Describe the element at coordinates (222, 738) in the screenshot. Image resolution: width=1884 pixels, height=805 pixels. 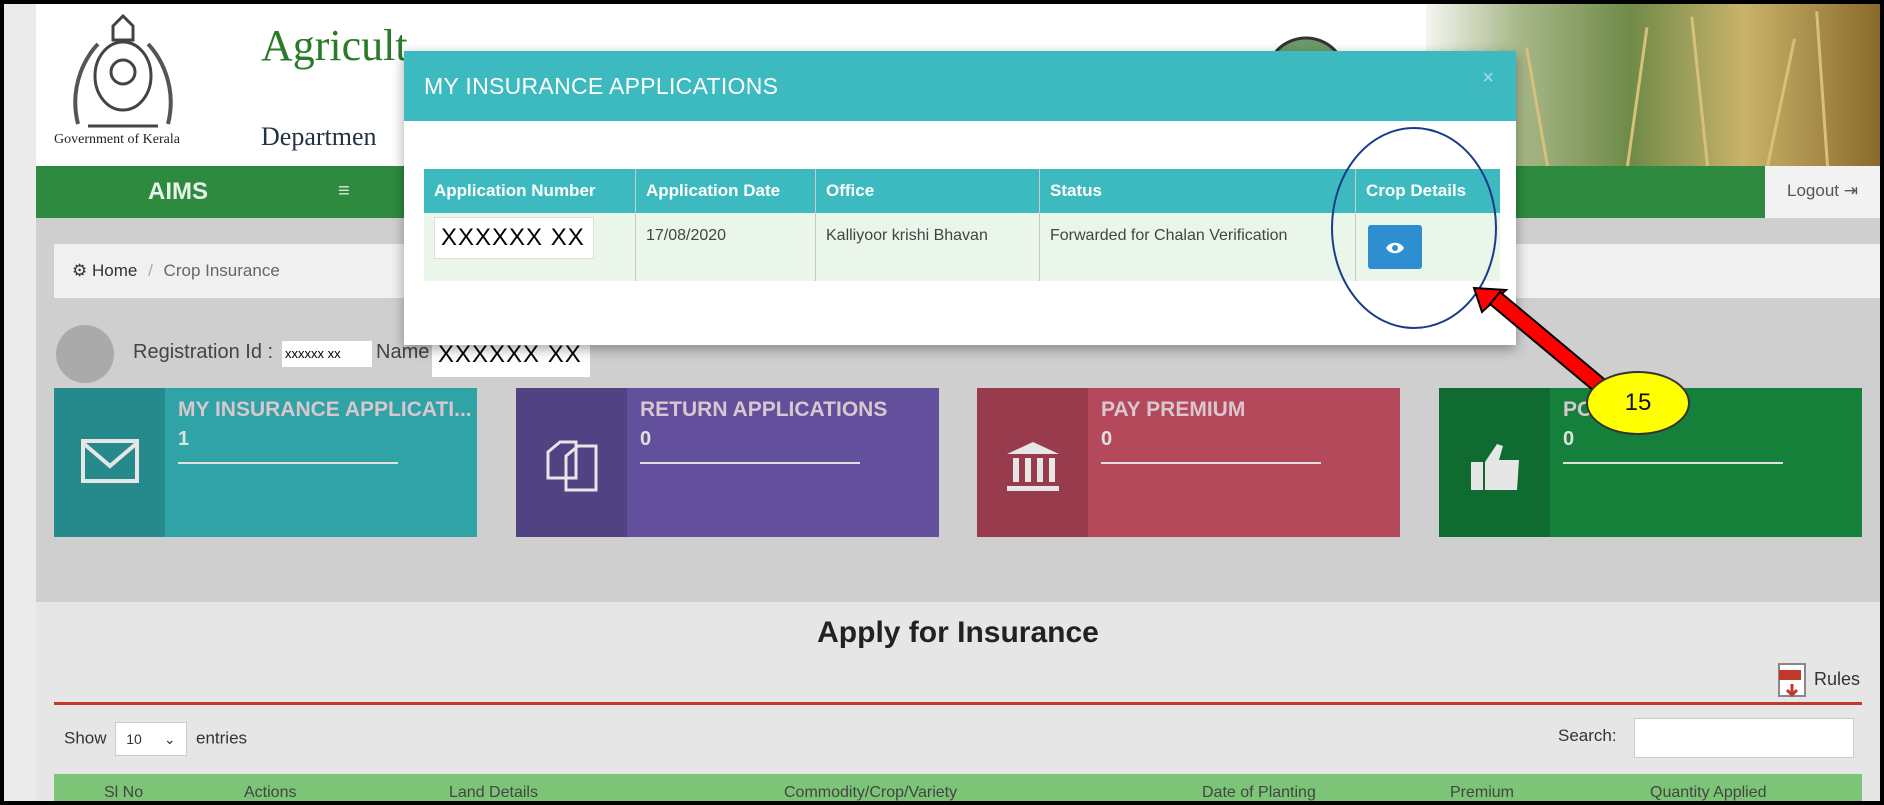
I see `entries-label: entries` at that location.